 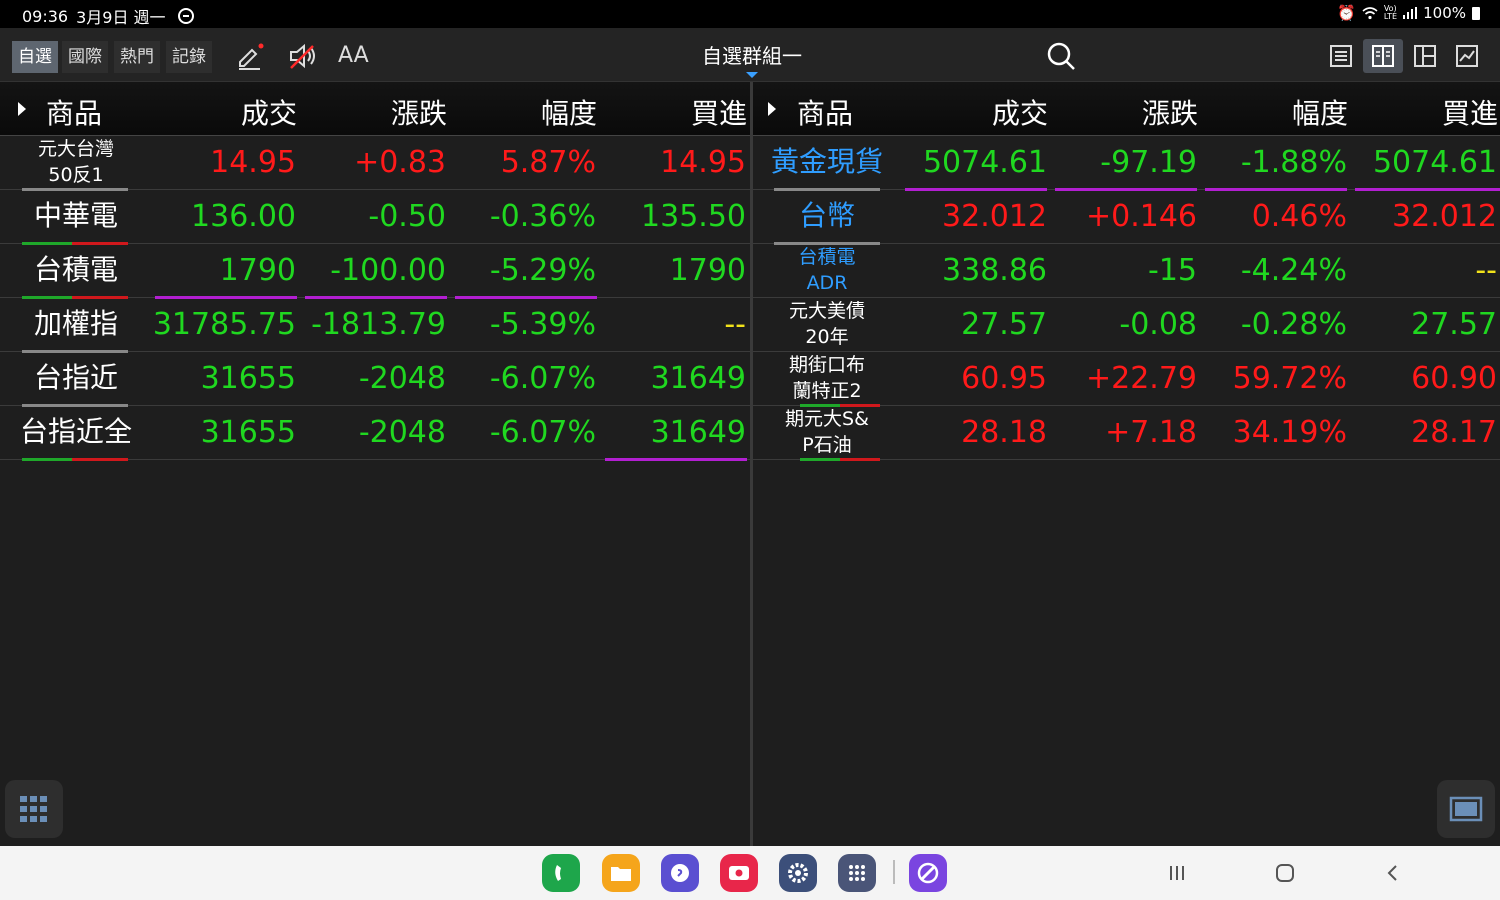 I want to click on app-drawer-icon, so click(x=857, y=873).